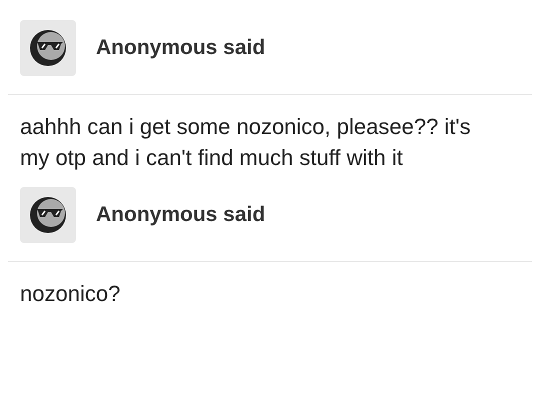  I want to click on message-text: nozonico?, so click(70, 294).